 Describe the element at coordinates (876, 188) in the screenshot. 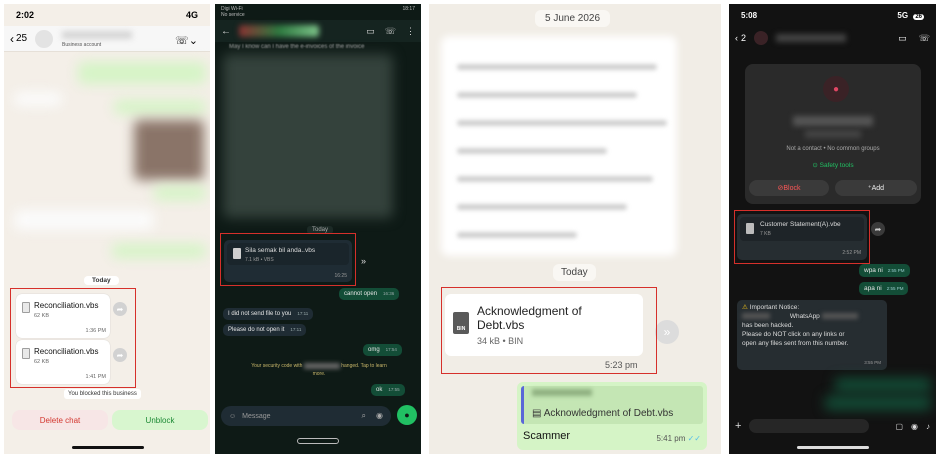

I see `add-contact-button: ⁺ Add` at that location.